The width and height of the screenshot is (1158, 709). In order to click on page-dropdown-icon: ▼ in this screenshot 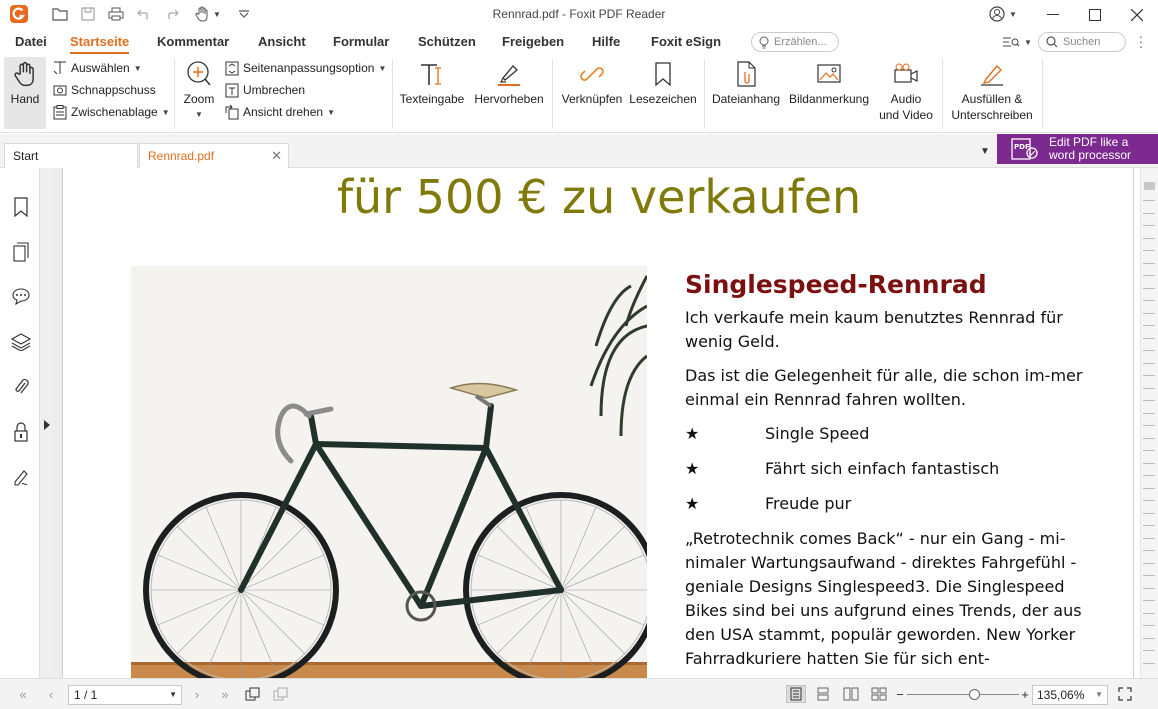, I will do `click(173, 694)`.